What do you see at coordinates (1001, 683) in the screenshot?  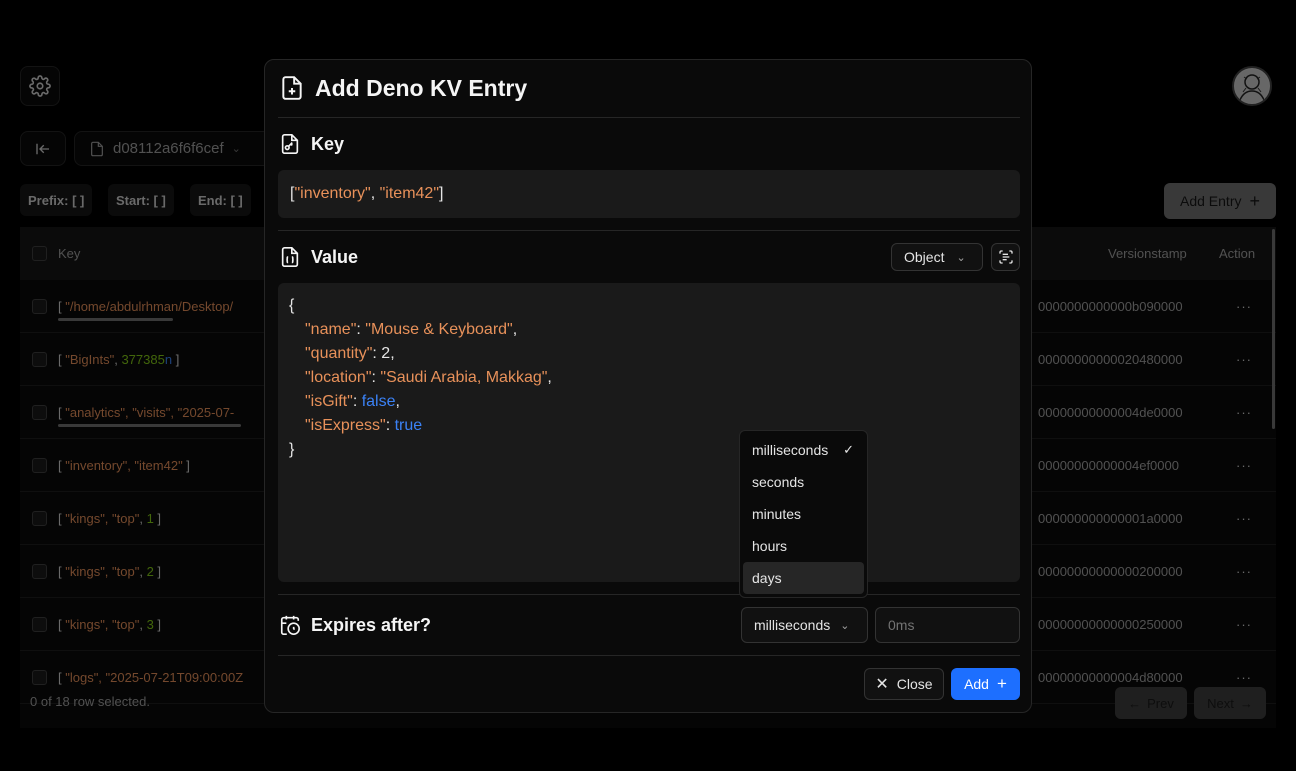 I see `plus-icon: +` at bounding box center [1001, 683].